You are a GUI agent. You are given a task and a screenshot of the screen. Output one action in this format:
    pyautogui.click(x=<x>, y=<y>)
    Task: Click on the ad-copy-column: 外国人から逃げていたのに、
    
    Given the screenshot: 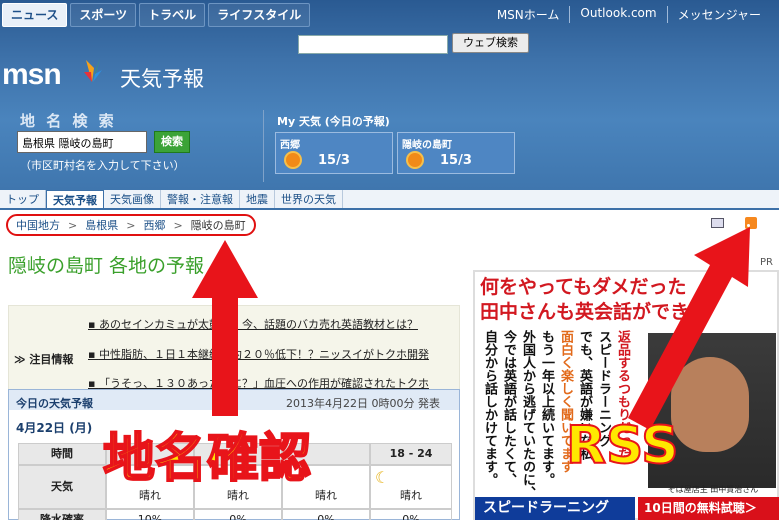 What is the action you would take?
    pyautogui.click(x=527, y=414)
    